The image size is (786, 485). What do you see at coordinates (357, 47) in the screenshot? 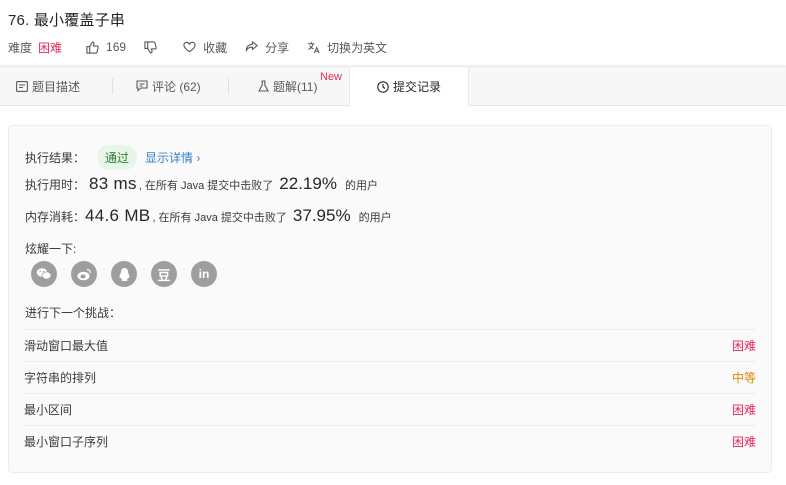
I see `translate-label: 切换为英文` at bounding box center [357, 47].